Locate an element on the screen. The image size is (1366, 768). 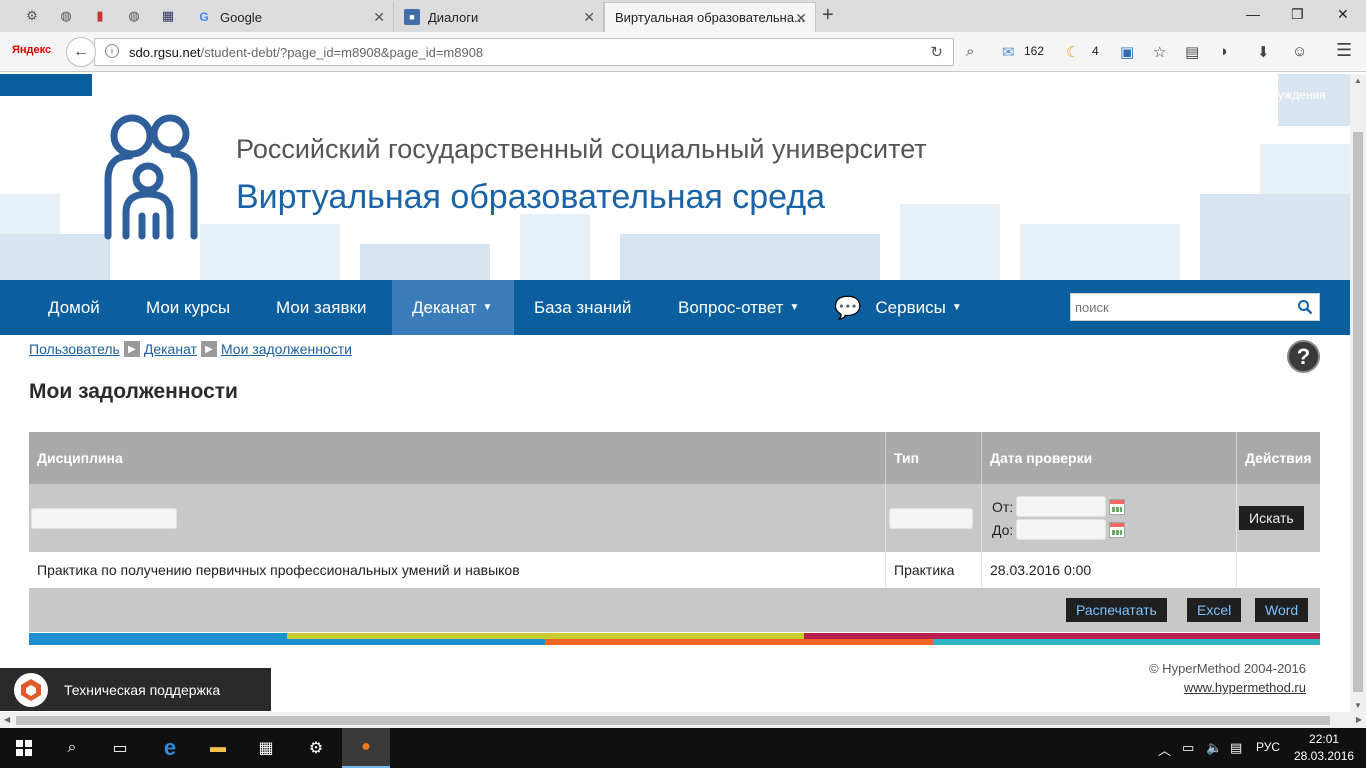
nav-services: 💬 Сервисы ▼ is located at coordinates (898, 307).